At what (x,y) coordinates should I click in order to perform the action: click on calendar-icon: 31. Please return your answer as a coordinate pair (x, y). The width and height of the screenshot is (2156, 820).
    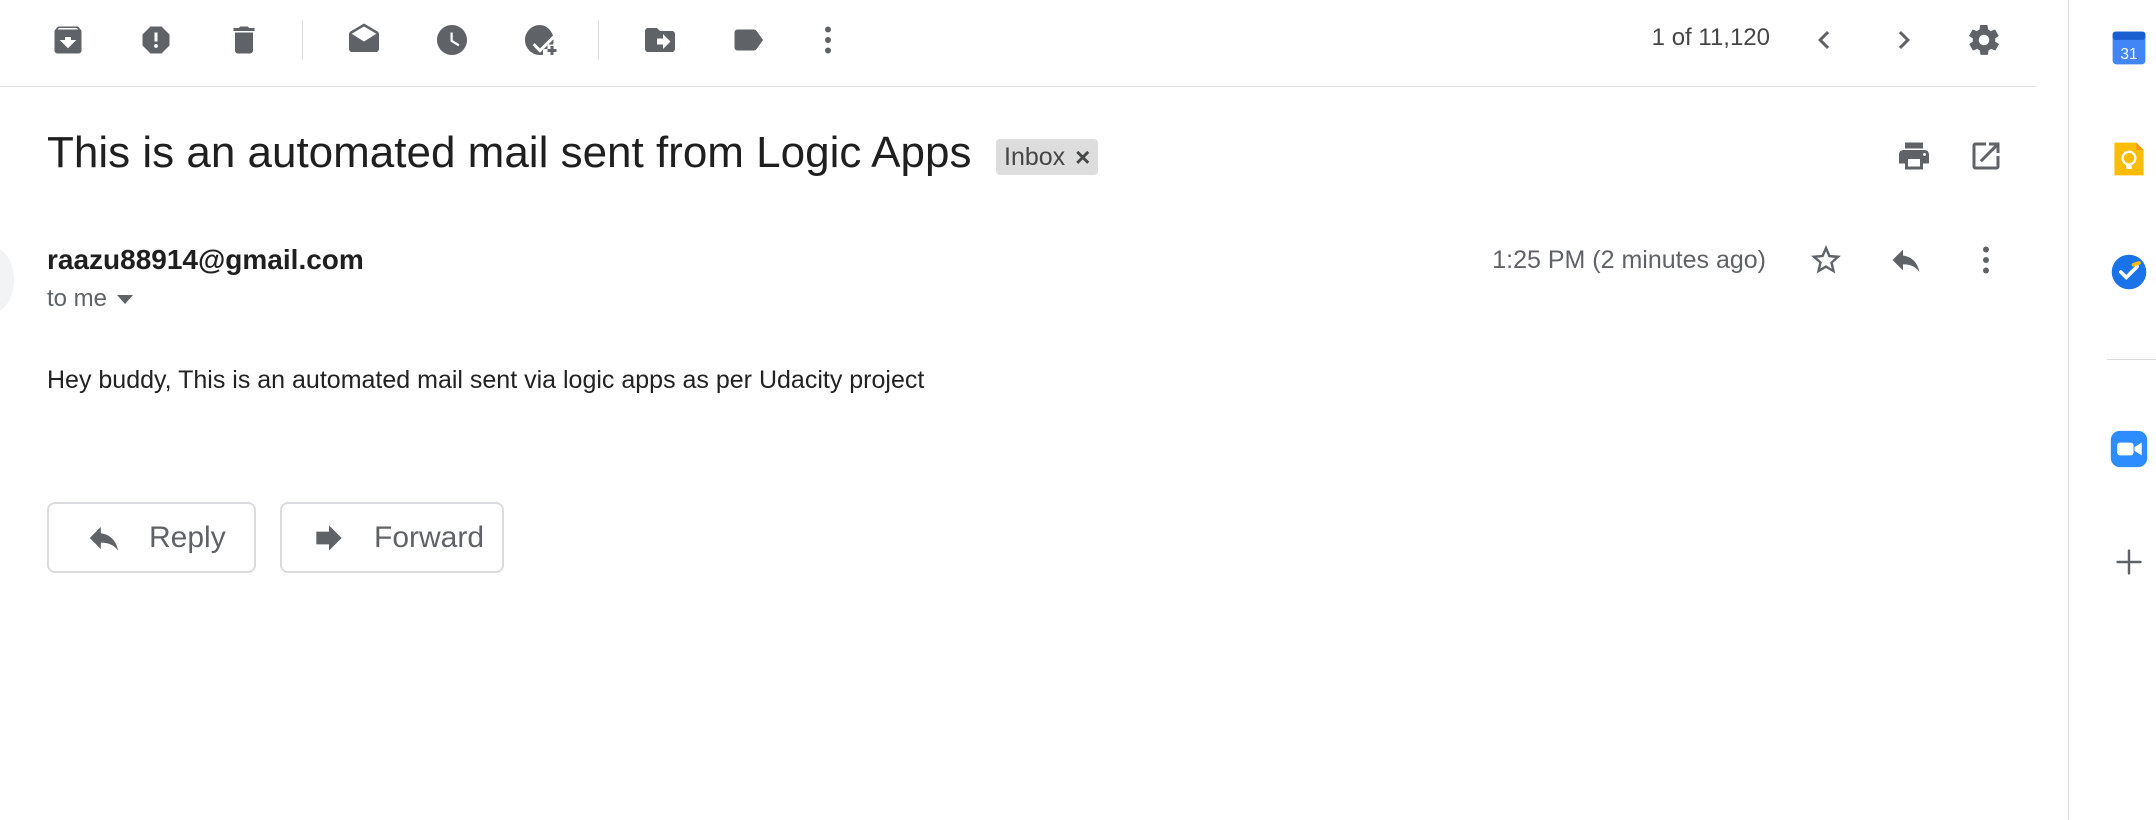
    Looking at the image, I should click on (2129, 48).